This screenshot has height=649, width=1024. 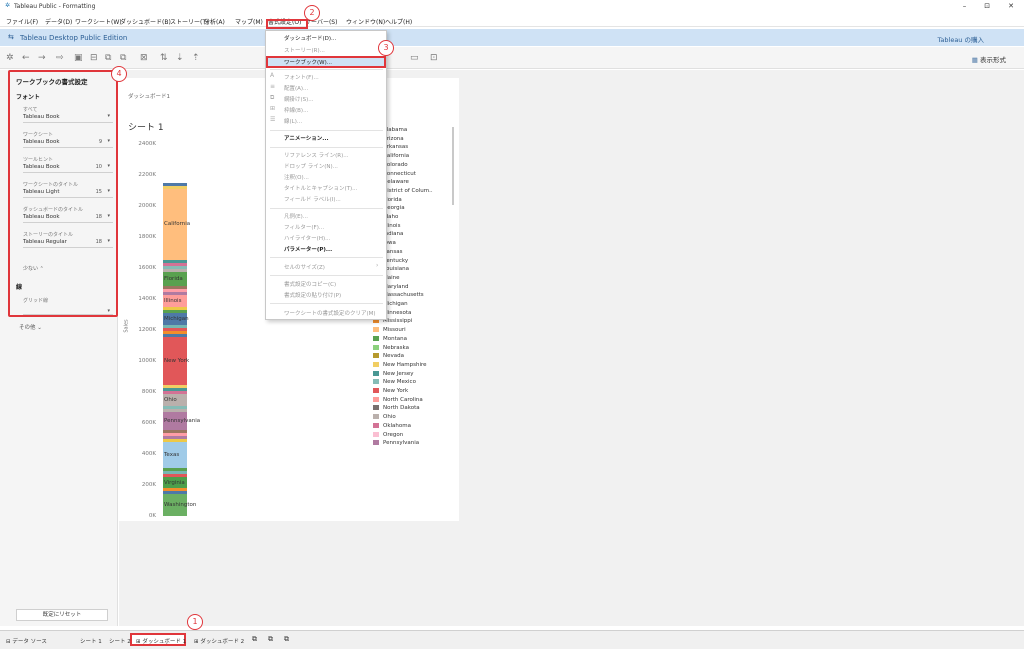 I want to click on font-row-size: 15, so click(x=99, y=192).